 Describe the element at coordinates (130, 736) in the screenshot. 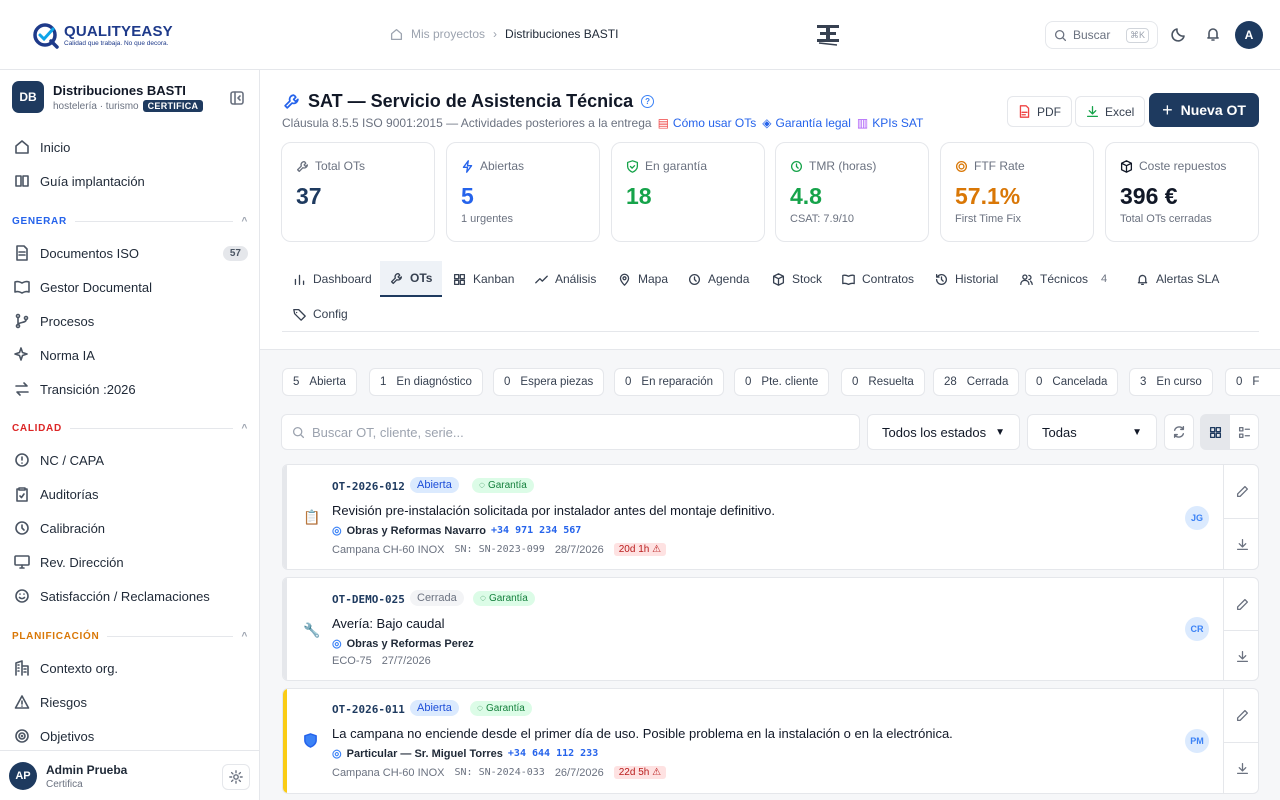

I see `sidebar-item-objetivos: Objetivos` at that location.